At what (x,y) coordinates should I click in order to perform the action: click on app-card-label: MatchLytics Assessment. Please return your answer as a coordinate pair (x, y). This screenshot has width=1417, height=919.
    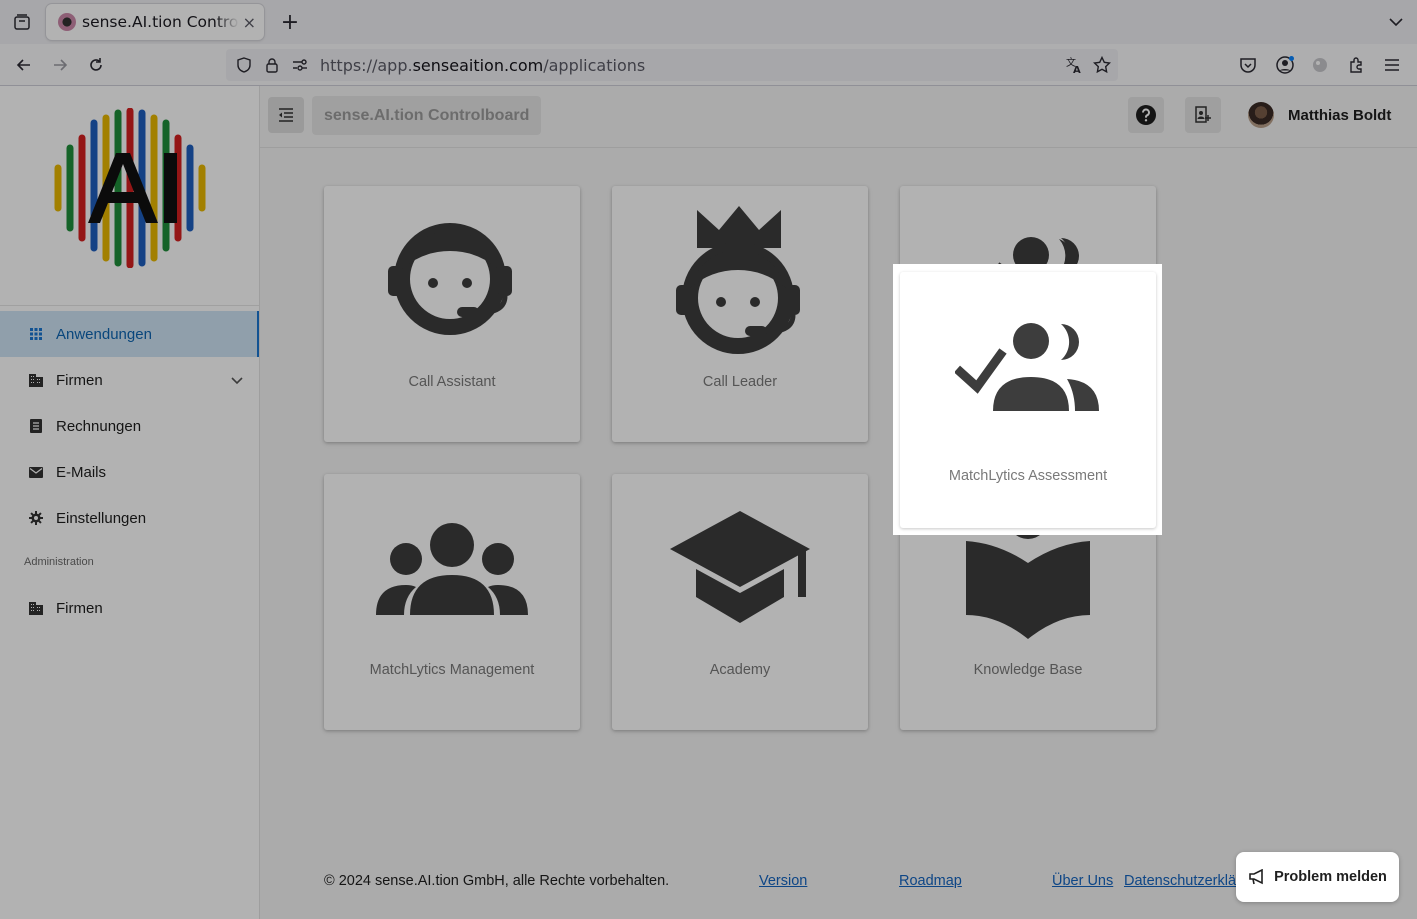
    Looking at the image, I should click on (1028, 476).